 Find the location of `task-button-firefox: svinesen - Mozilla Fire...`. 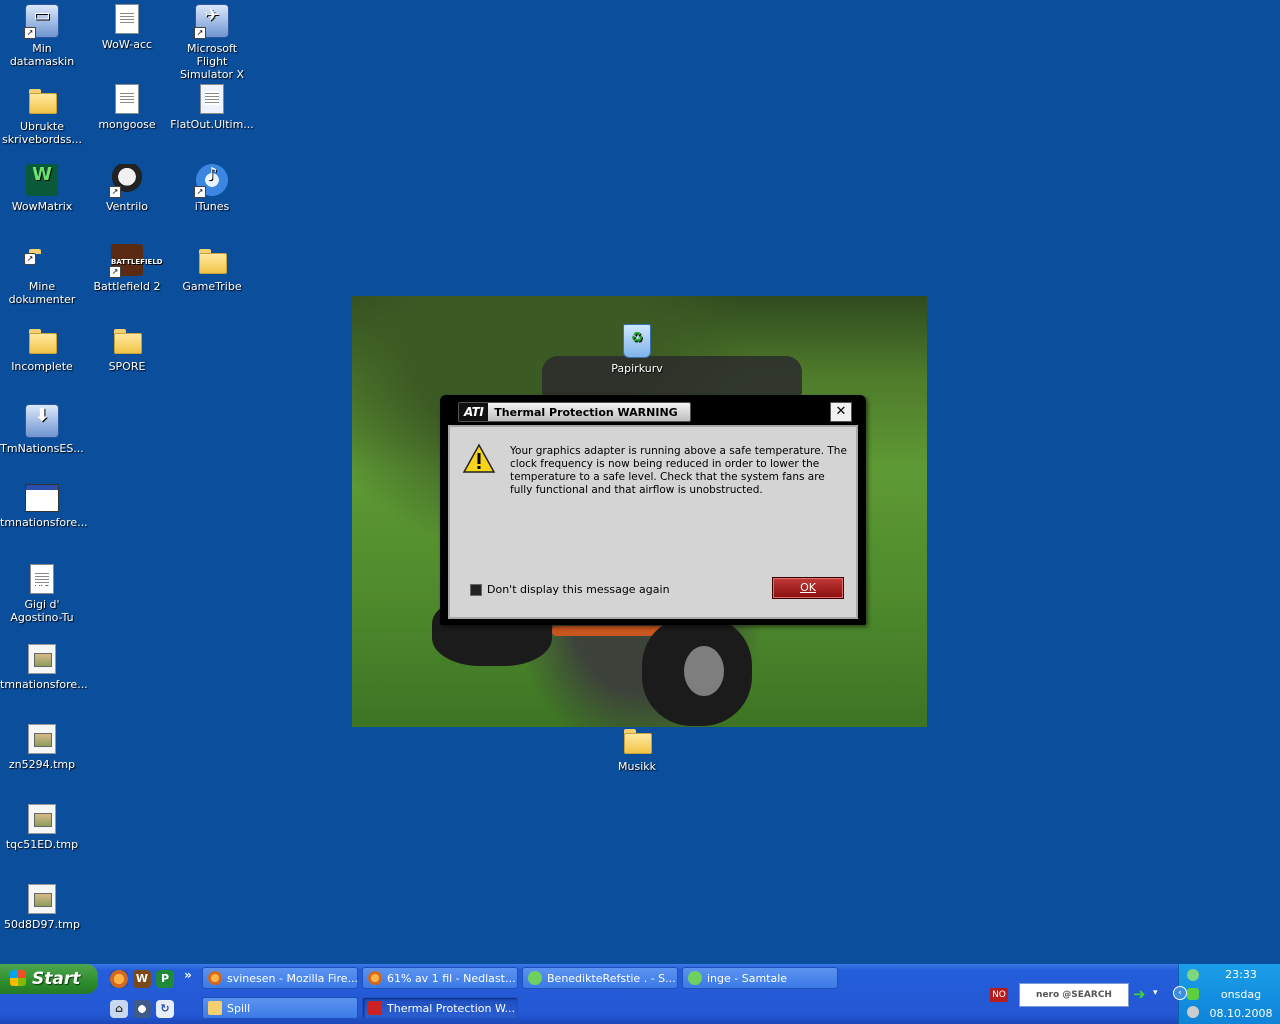

task-button-firefox: svinesen - Mozilla Fire... is located at coordinates (280, 978).